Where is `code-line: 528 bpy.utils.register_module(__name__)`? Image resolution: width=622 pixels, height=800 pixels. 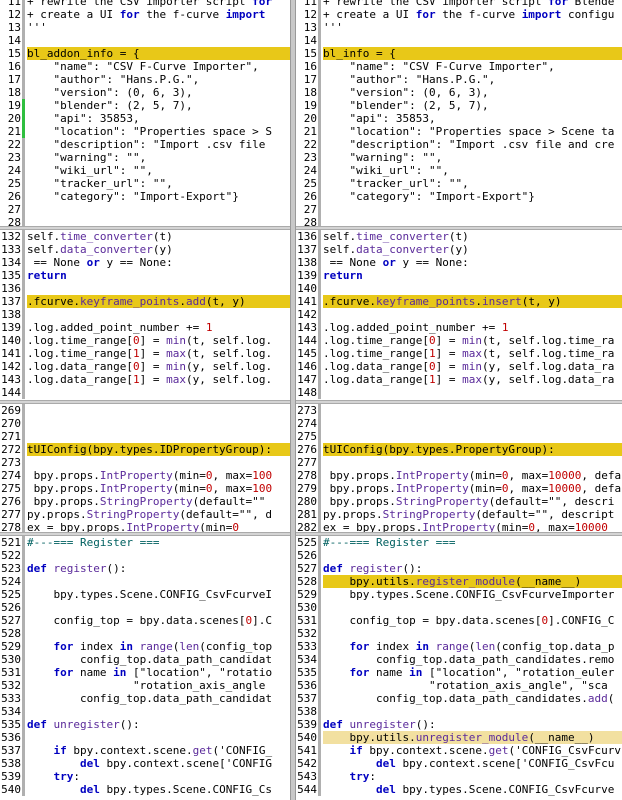
code-line: 528 bpy.utils.register_module(__name__) is located at coordinates (459, 581).